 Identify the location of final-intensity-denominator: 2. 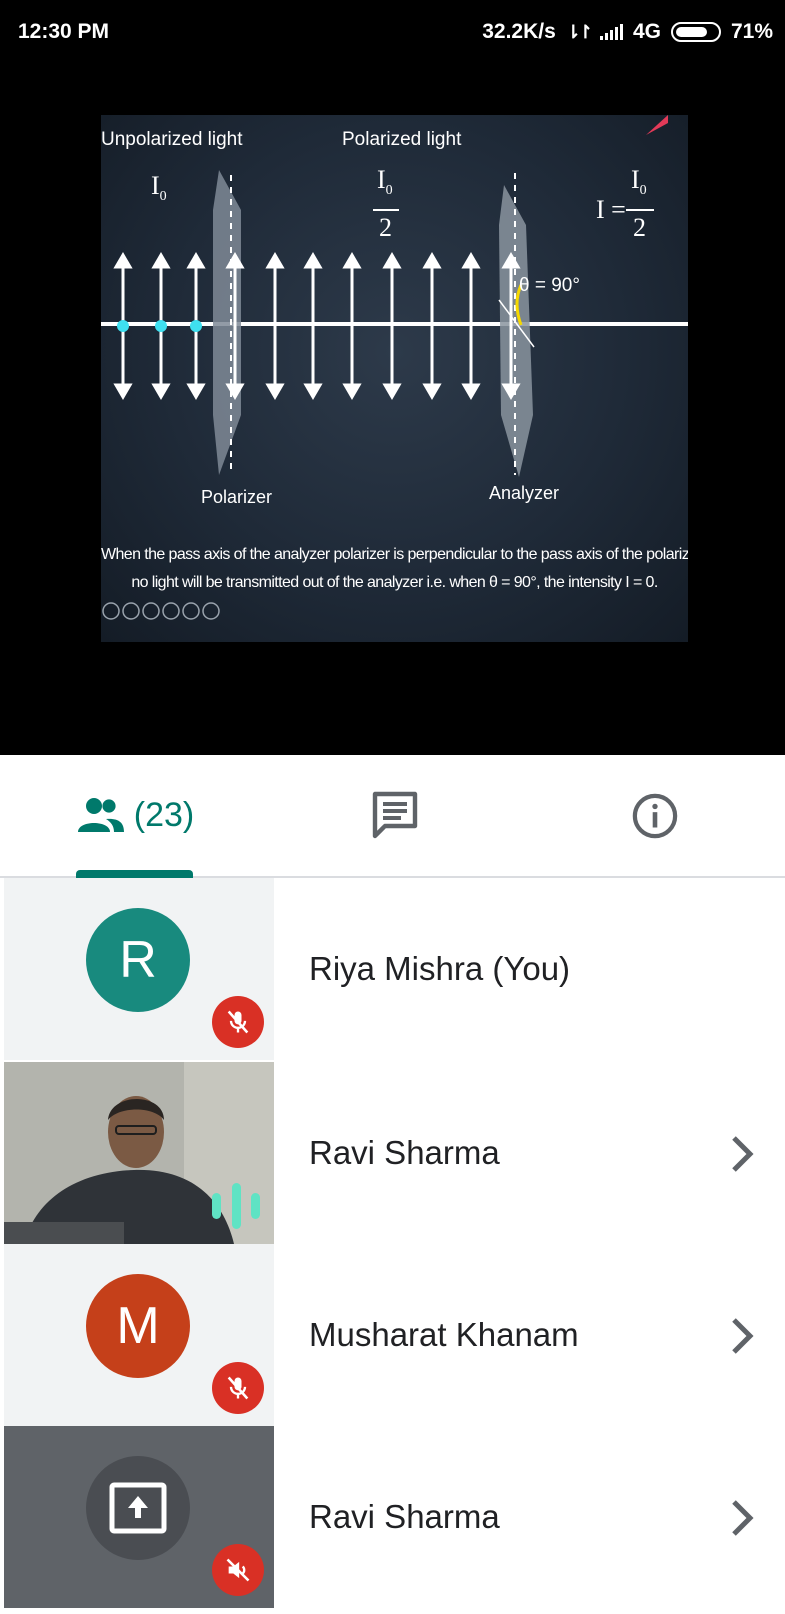
(639, 227).